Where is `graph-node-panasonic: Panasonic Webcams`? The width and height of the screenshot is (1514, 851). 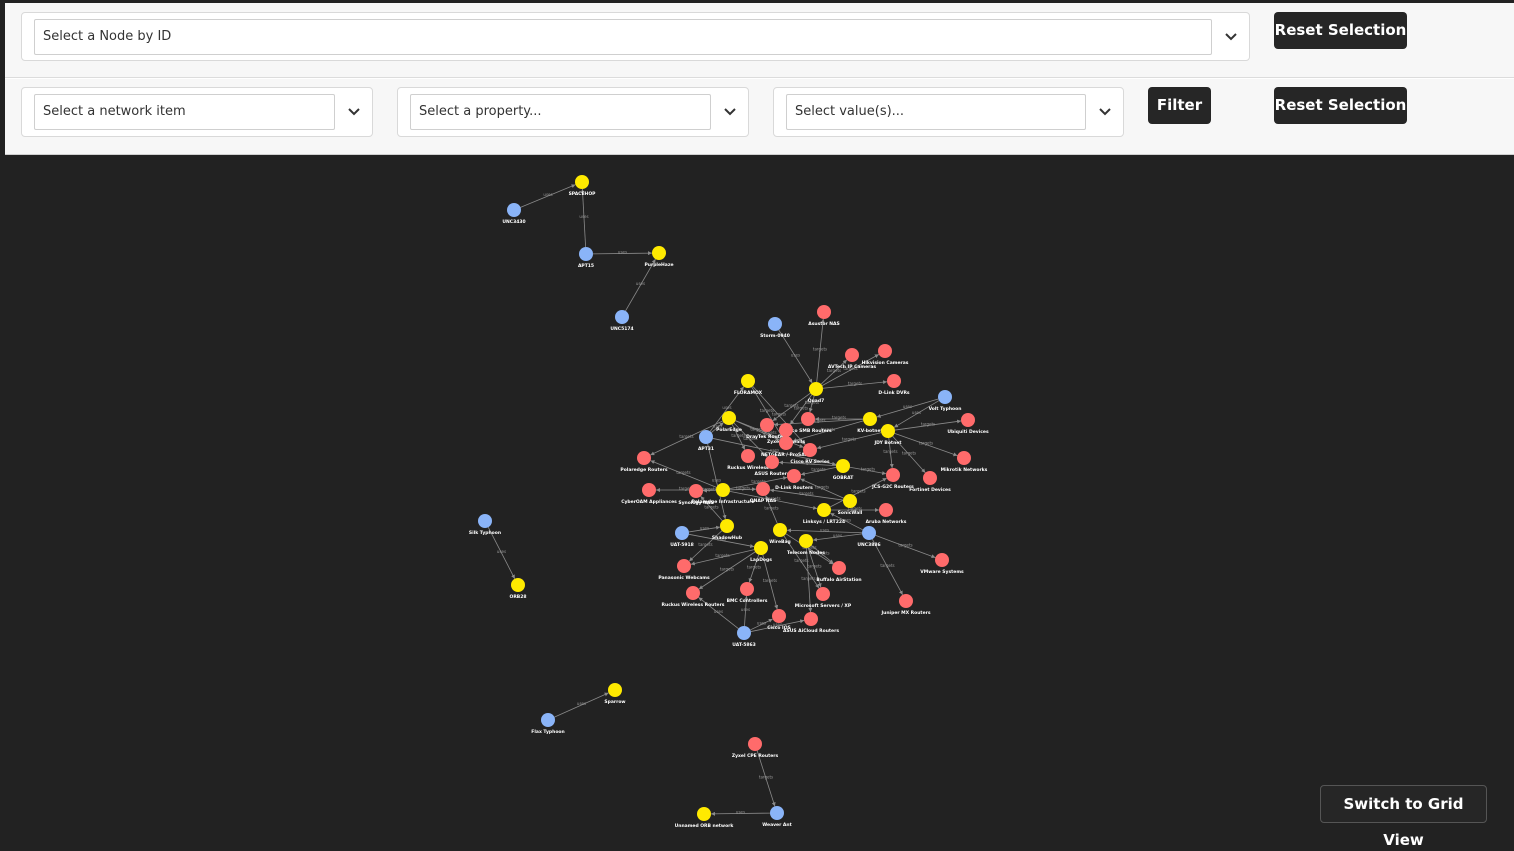 graph-node-panasonic: Panasonic Webcams is located at coordinates (684, 570).